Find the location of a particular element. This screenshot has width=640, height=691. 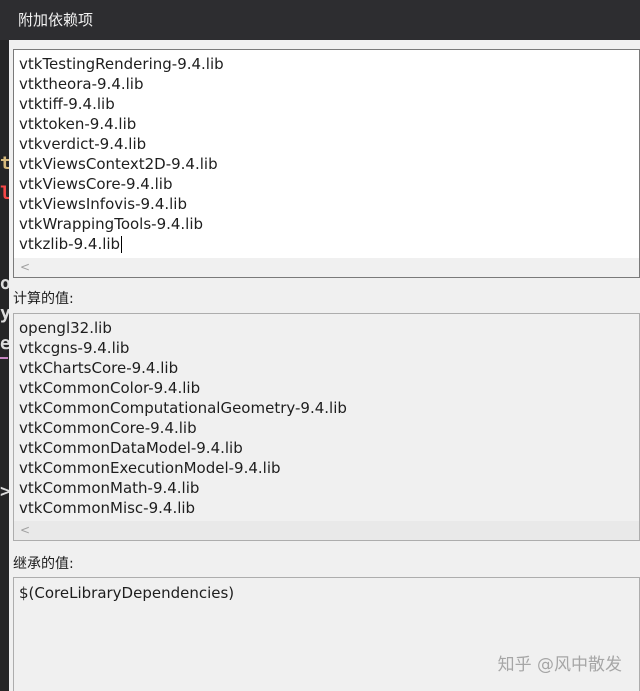

dependency-line: vtktoken-9.4.lib is located at coordinates (78, 124).